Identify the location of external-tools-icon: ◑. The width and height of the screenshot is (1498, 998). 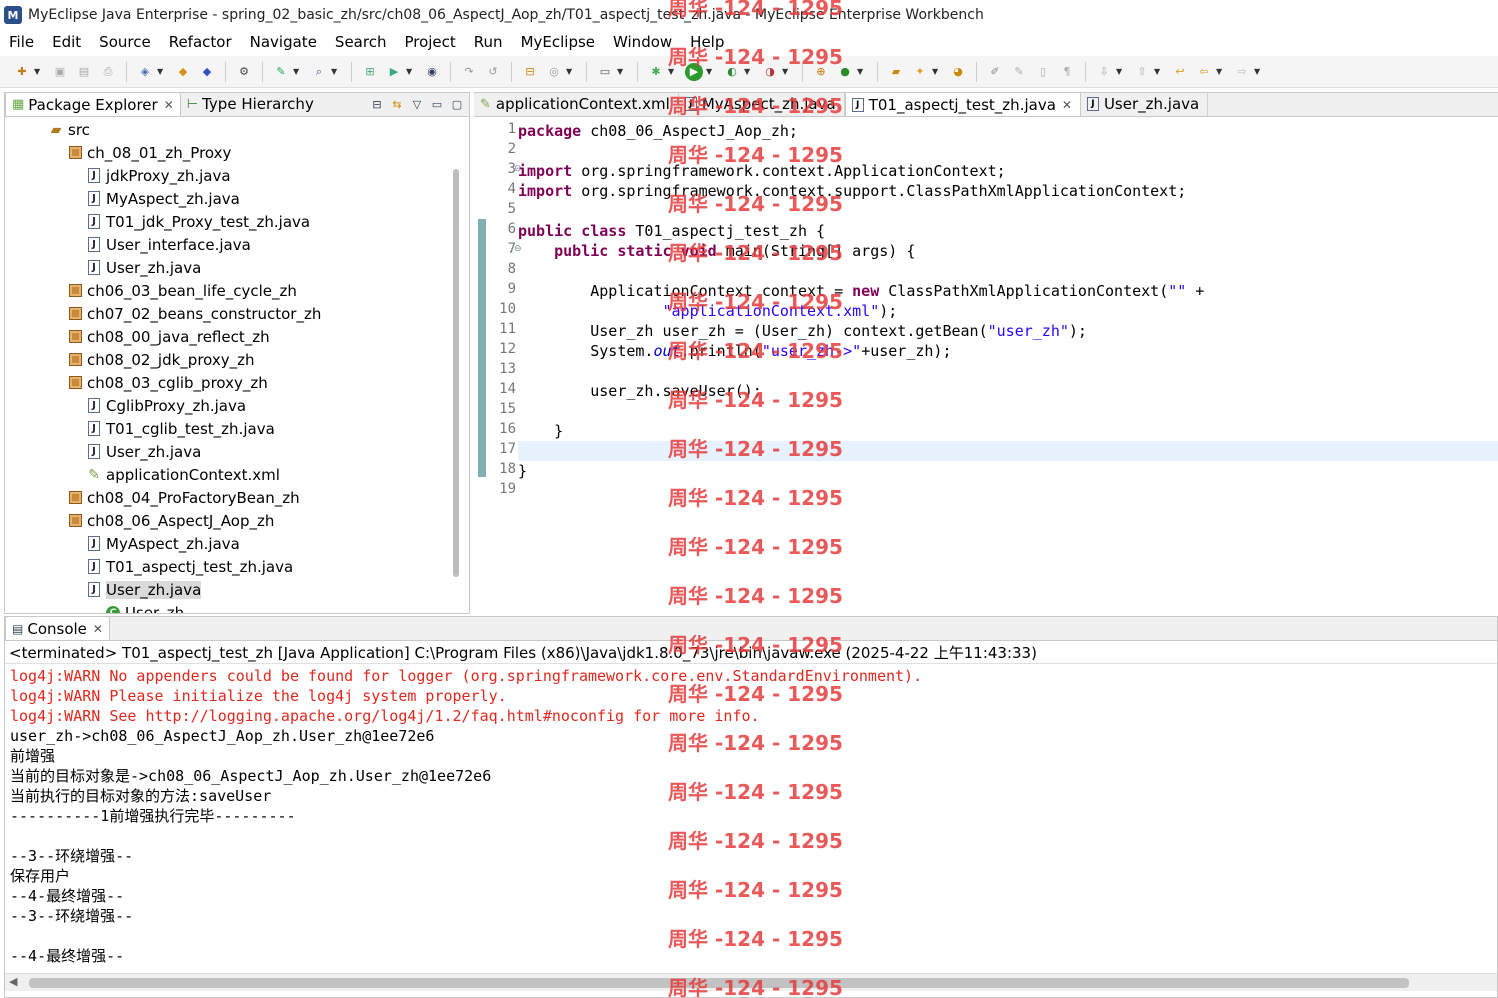
(770, 72).